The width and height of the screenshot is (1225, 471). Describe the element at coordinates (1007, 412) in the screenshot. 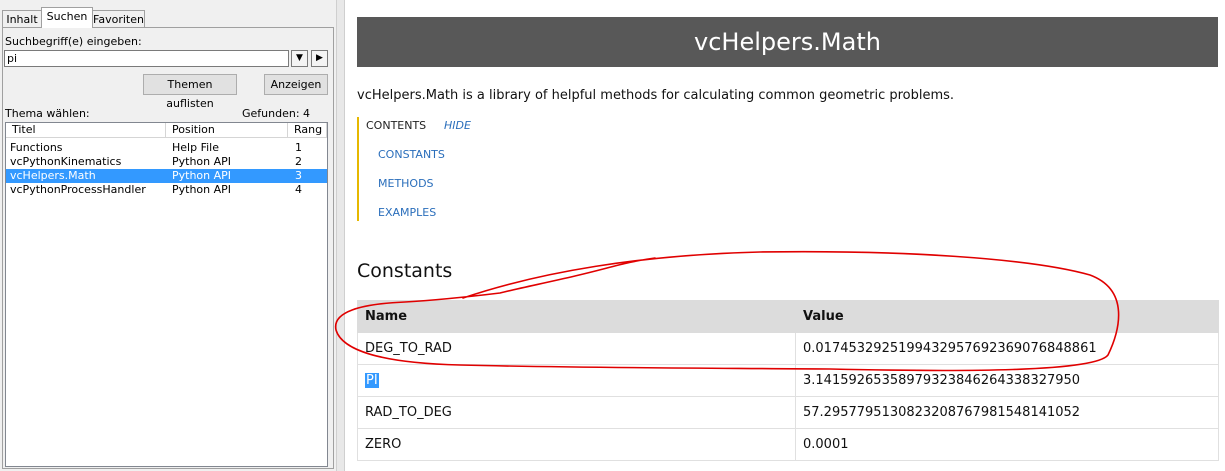

I see `constant-value: 57.2957795130823208767981548141052` at that location.